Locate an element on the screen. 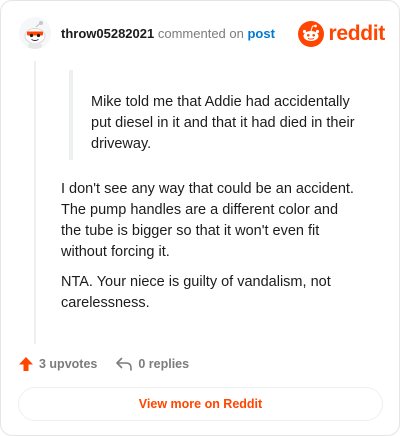  reddit-wordmark: reddit is located at coordinates (356, 33).